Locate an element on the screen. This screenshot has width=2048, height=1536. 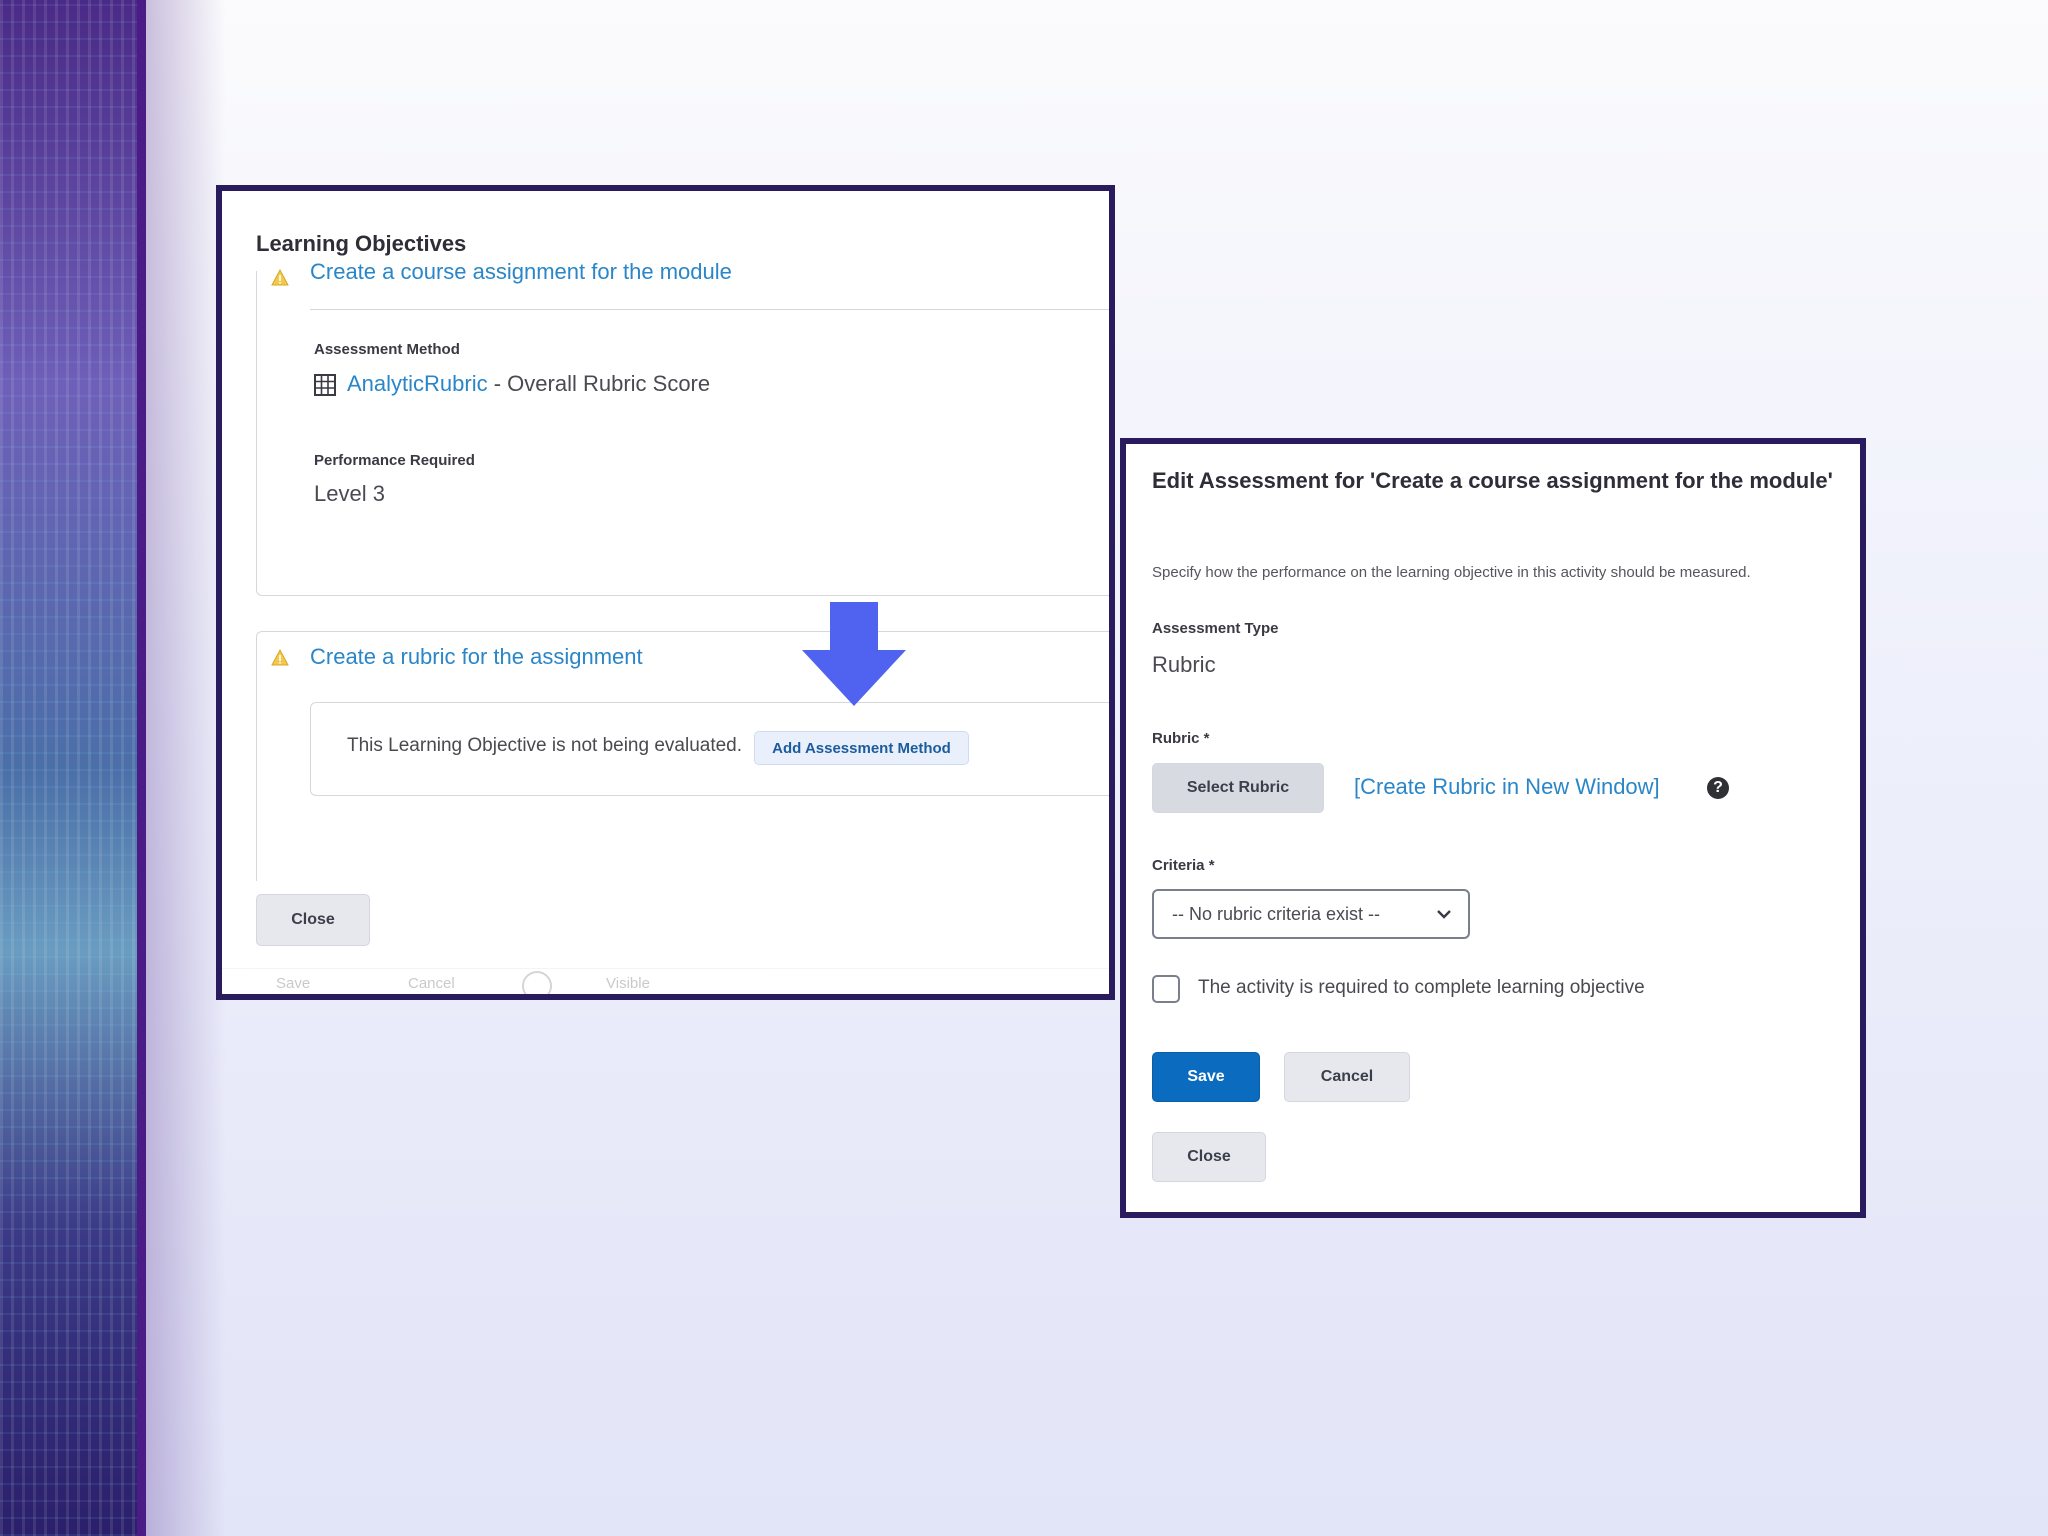
help-circle-icon: ? is located at coordinates (1718, 788).